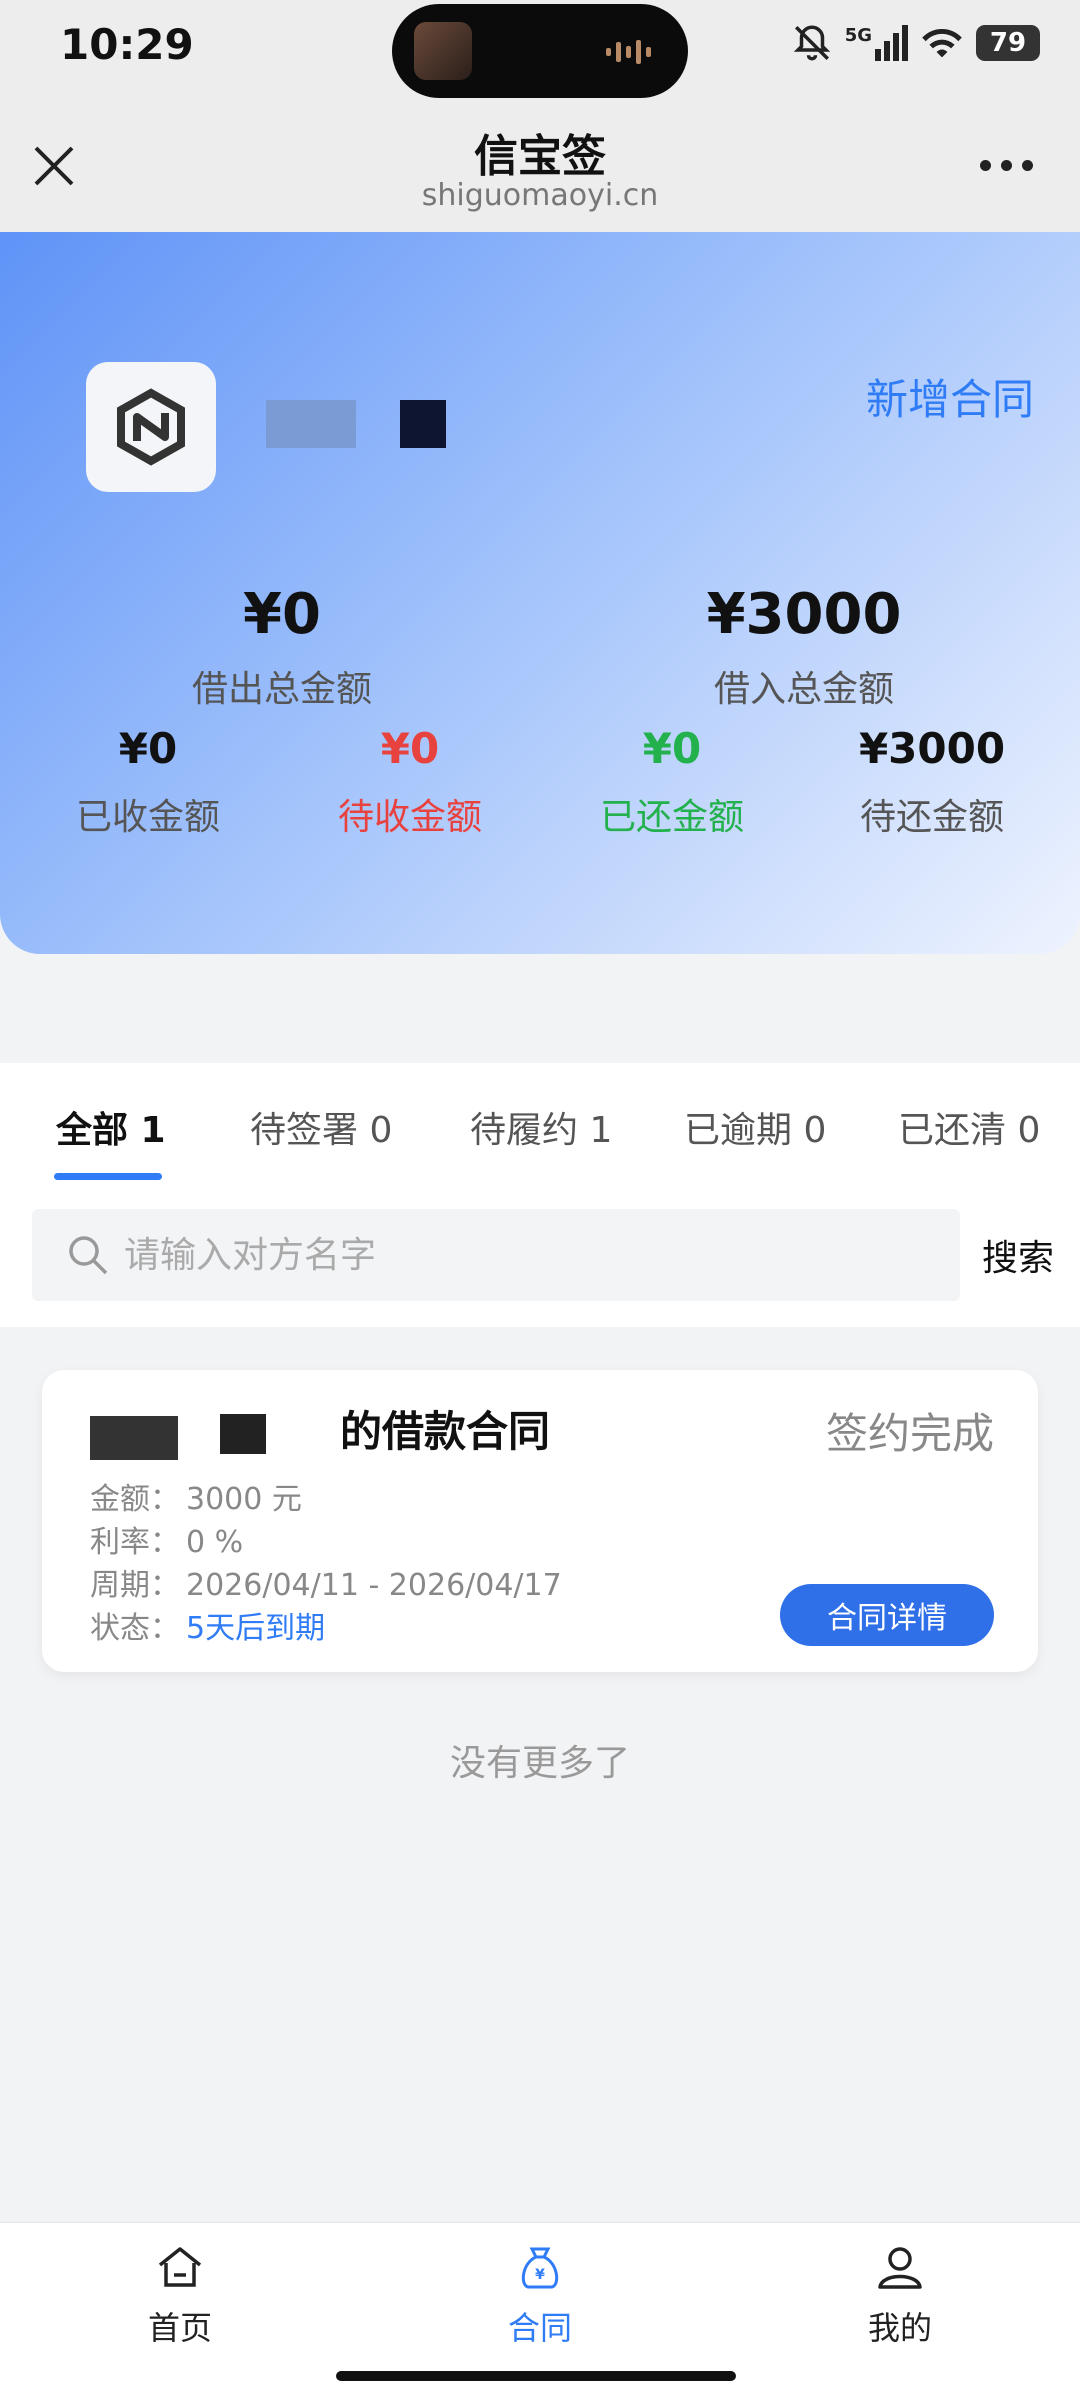  Describe the element at coordinates (111, 1127) in the screenshot. I see `tab-all: 全部 1` at that location.